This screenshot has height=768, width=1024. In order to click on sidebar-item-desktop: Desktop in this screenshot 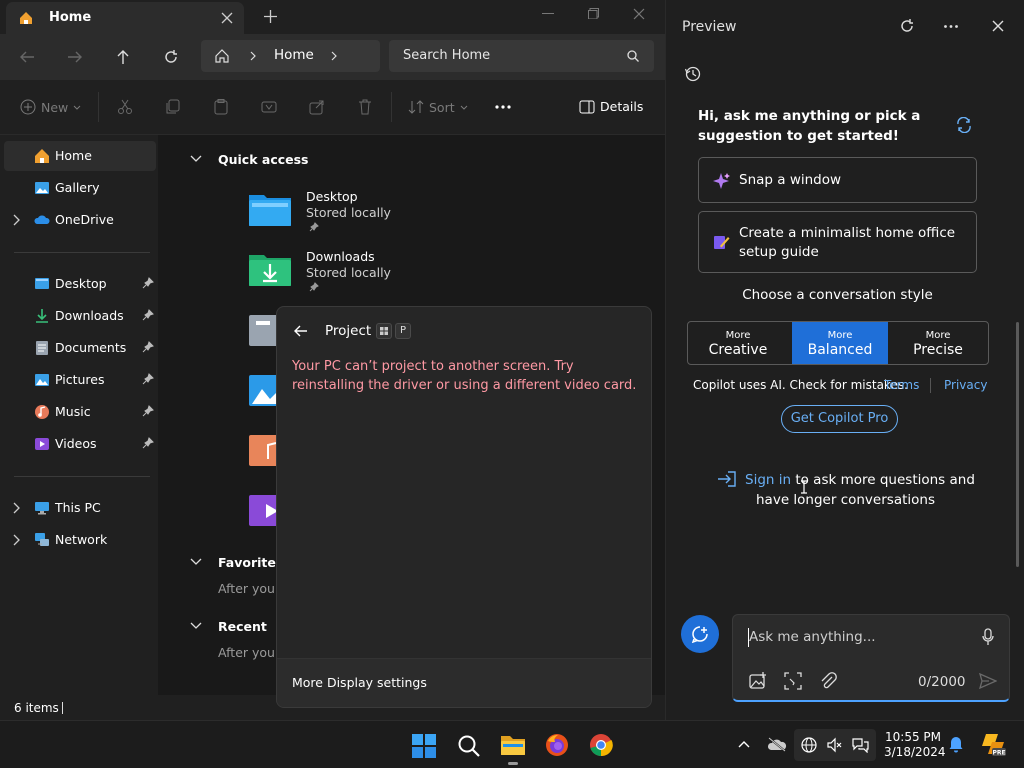, I will do `click(80, 284)`.